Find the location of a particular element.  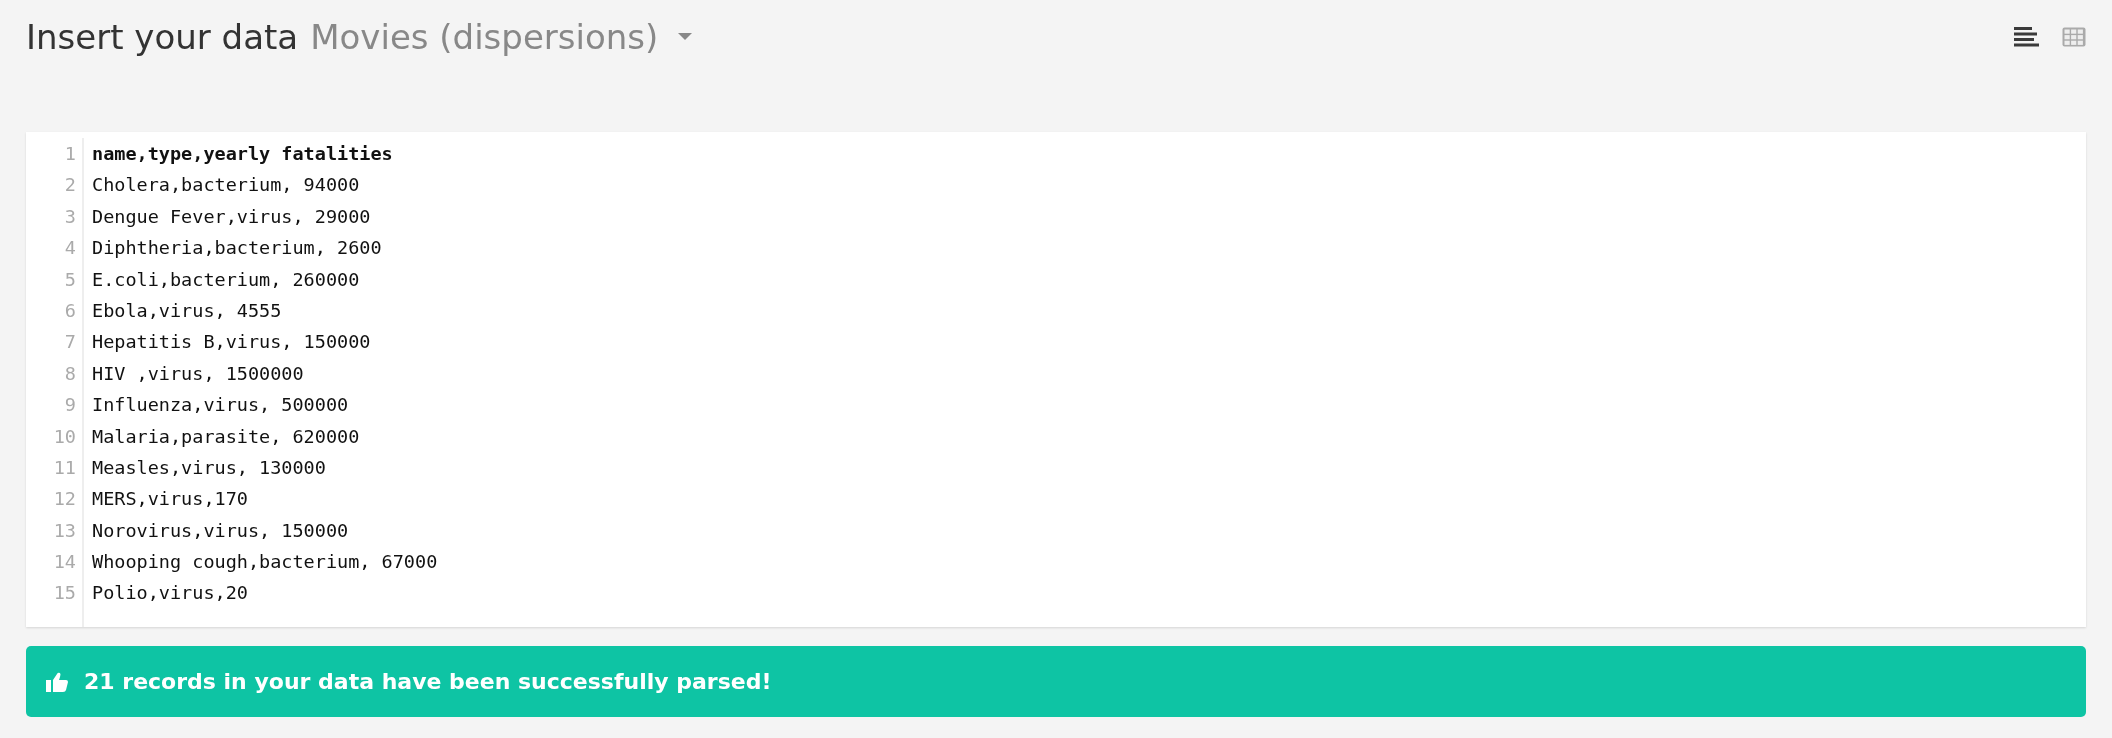

code-line: MERS,virus,170 is located at coordinates (170, 499).